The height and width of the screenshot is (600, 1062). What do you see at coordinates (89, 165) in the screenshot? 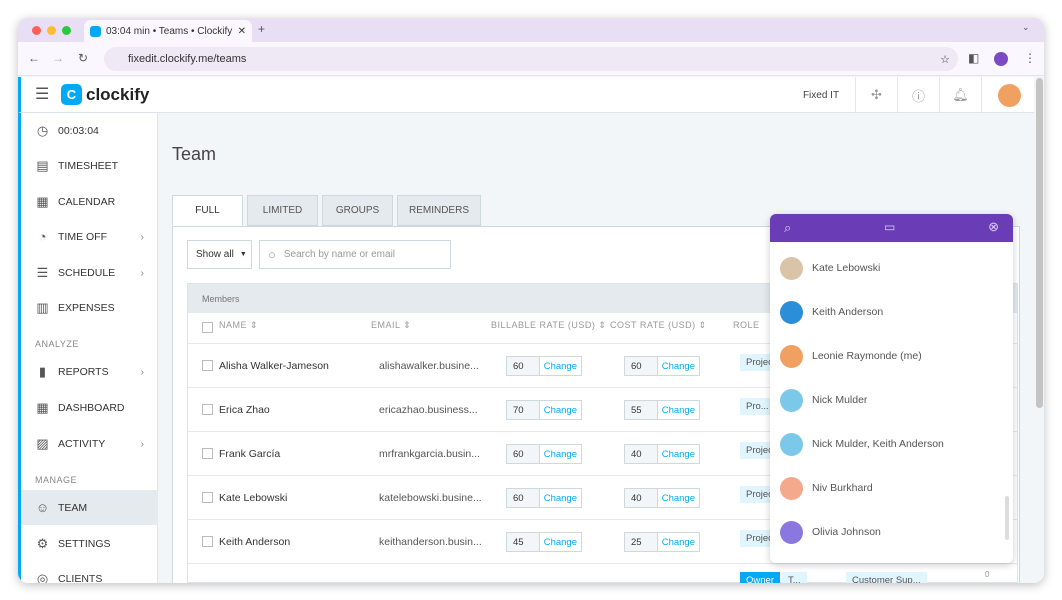
I see `sidebar-item-timesheet: ▤ TIMESHEET` at bounding box center [89, 165].